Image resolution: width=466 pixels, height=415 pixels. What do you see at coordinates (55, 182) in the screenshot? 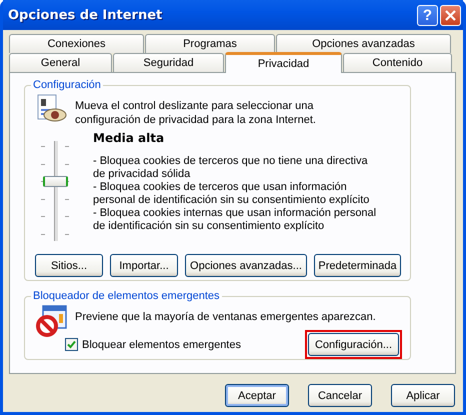
I see `slider-thumb` at bounding box center [55, 182].